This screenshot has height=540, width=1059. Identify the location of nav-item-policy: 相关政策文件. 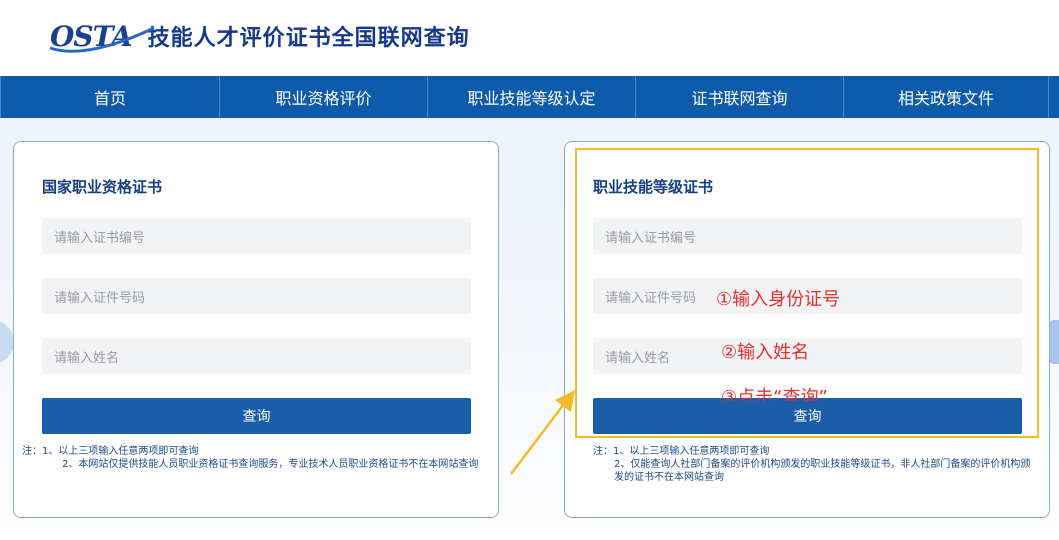
(946, 97).